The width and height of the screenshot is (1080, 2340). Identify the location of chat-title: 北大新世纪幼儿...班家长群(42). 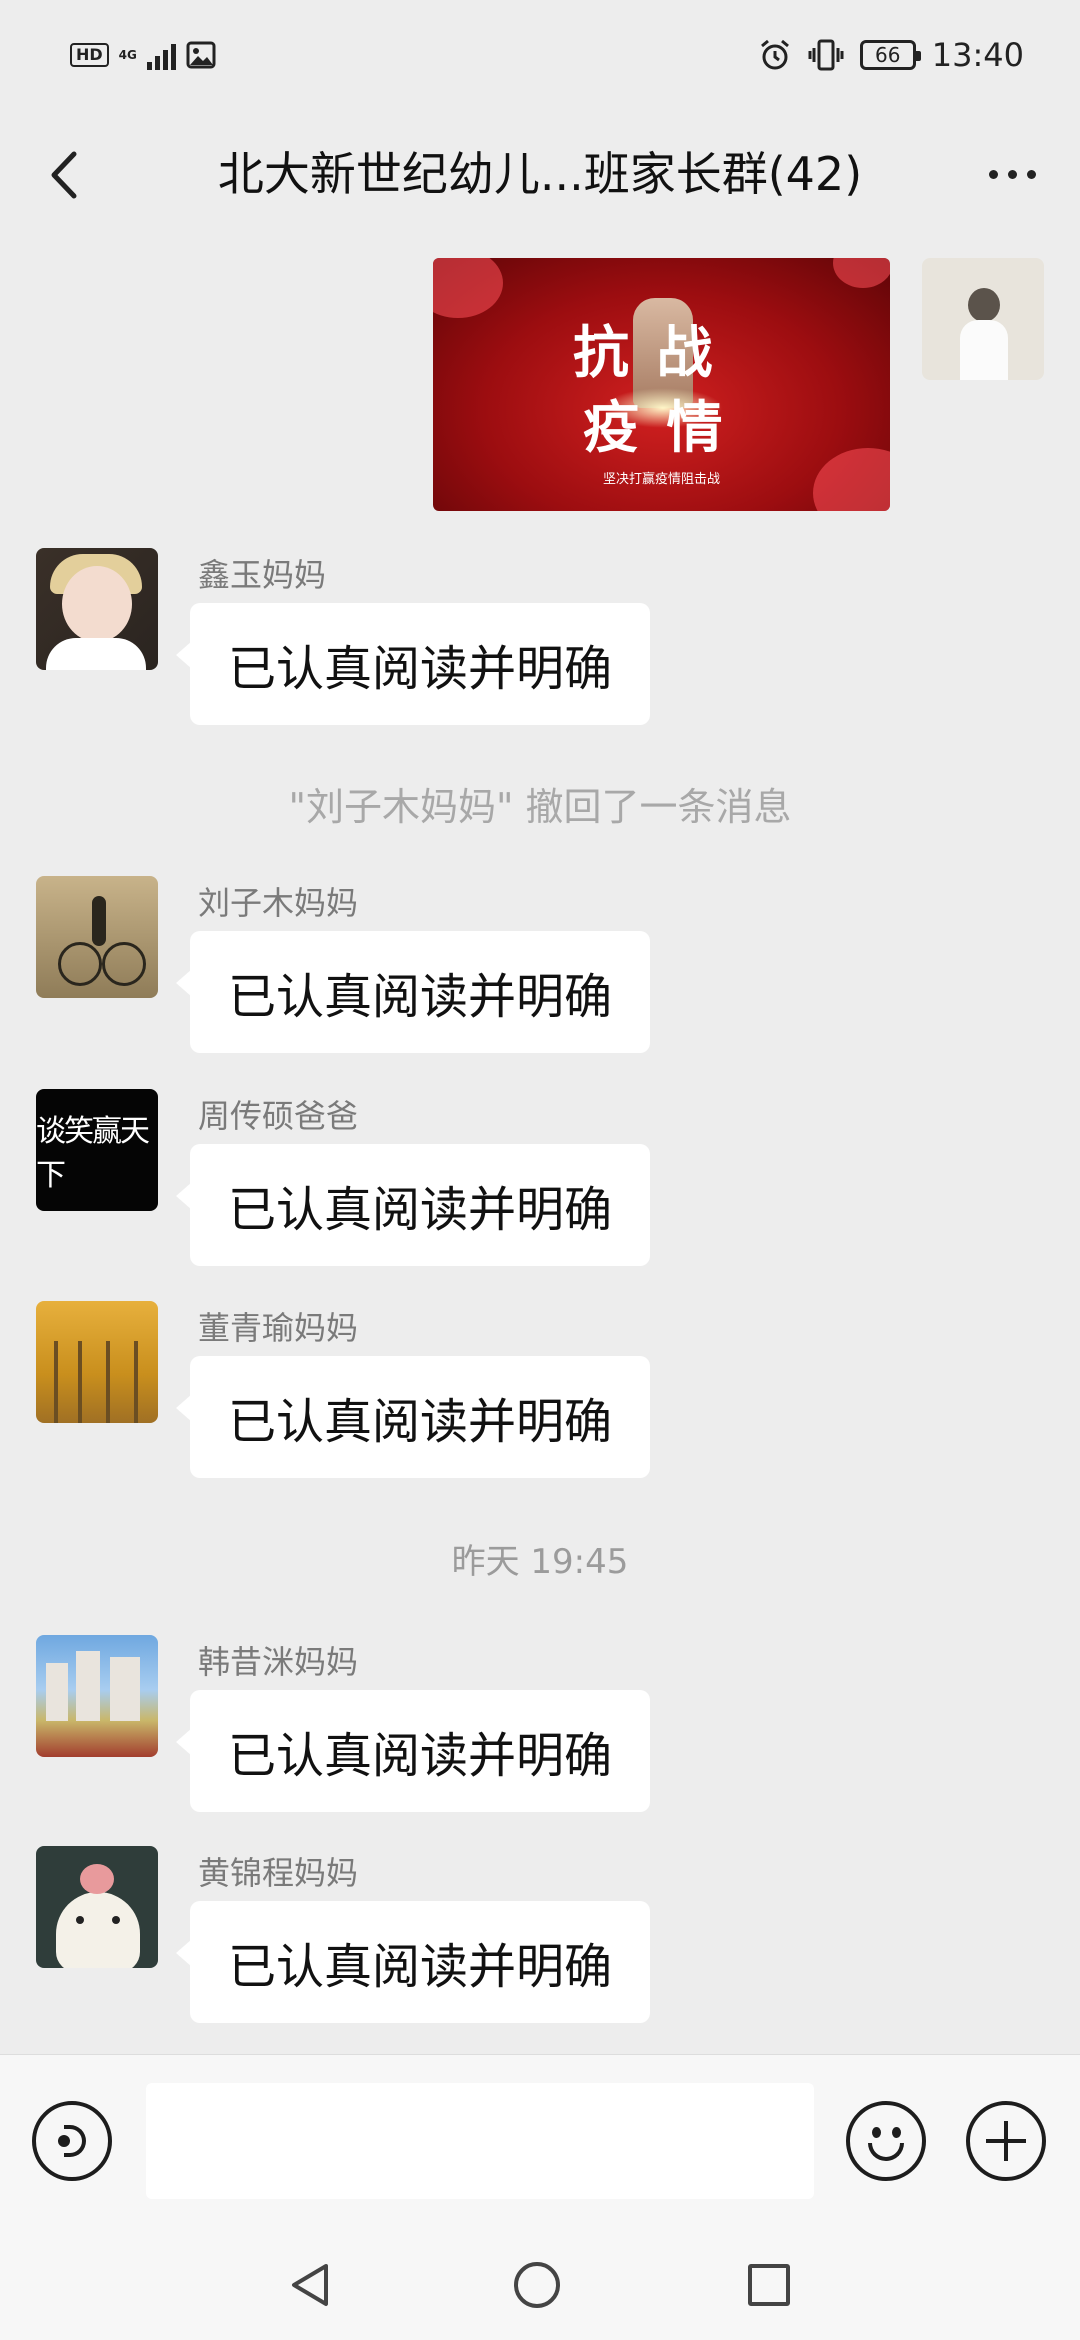
(540, 174).